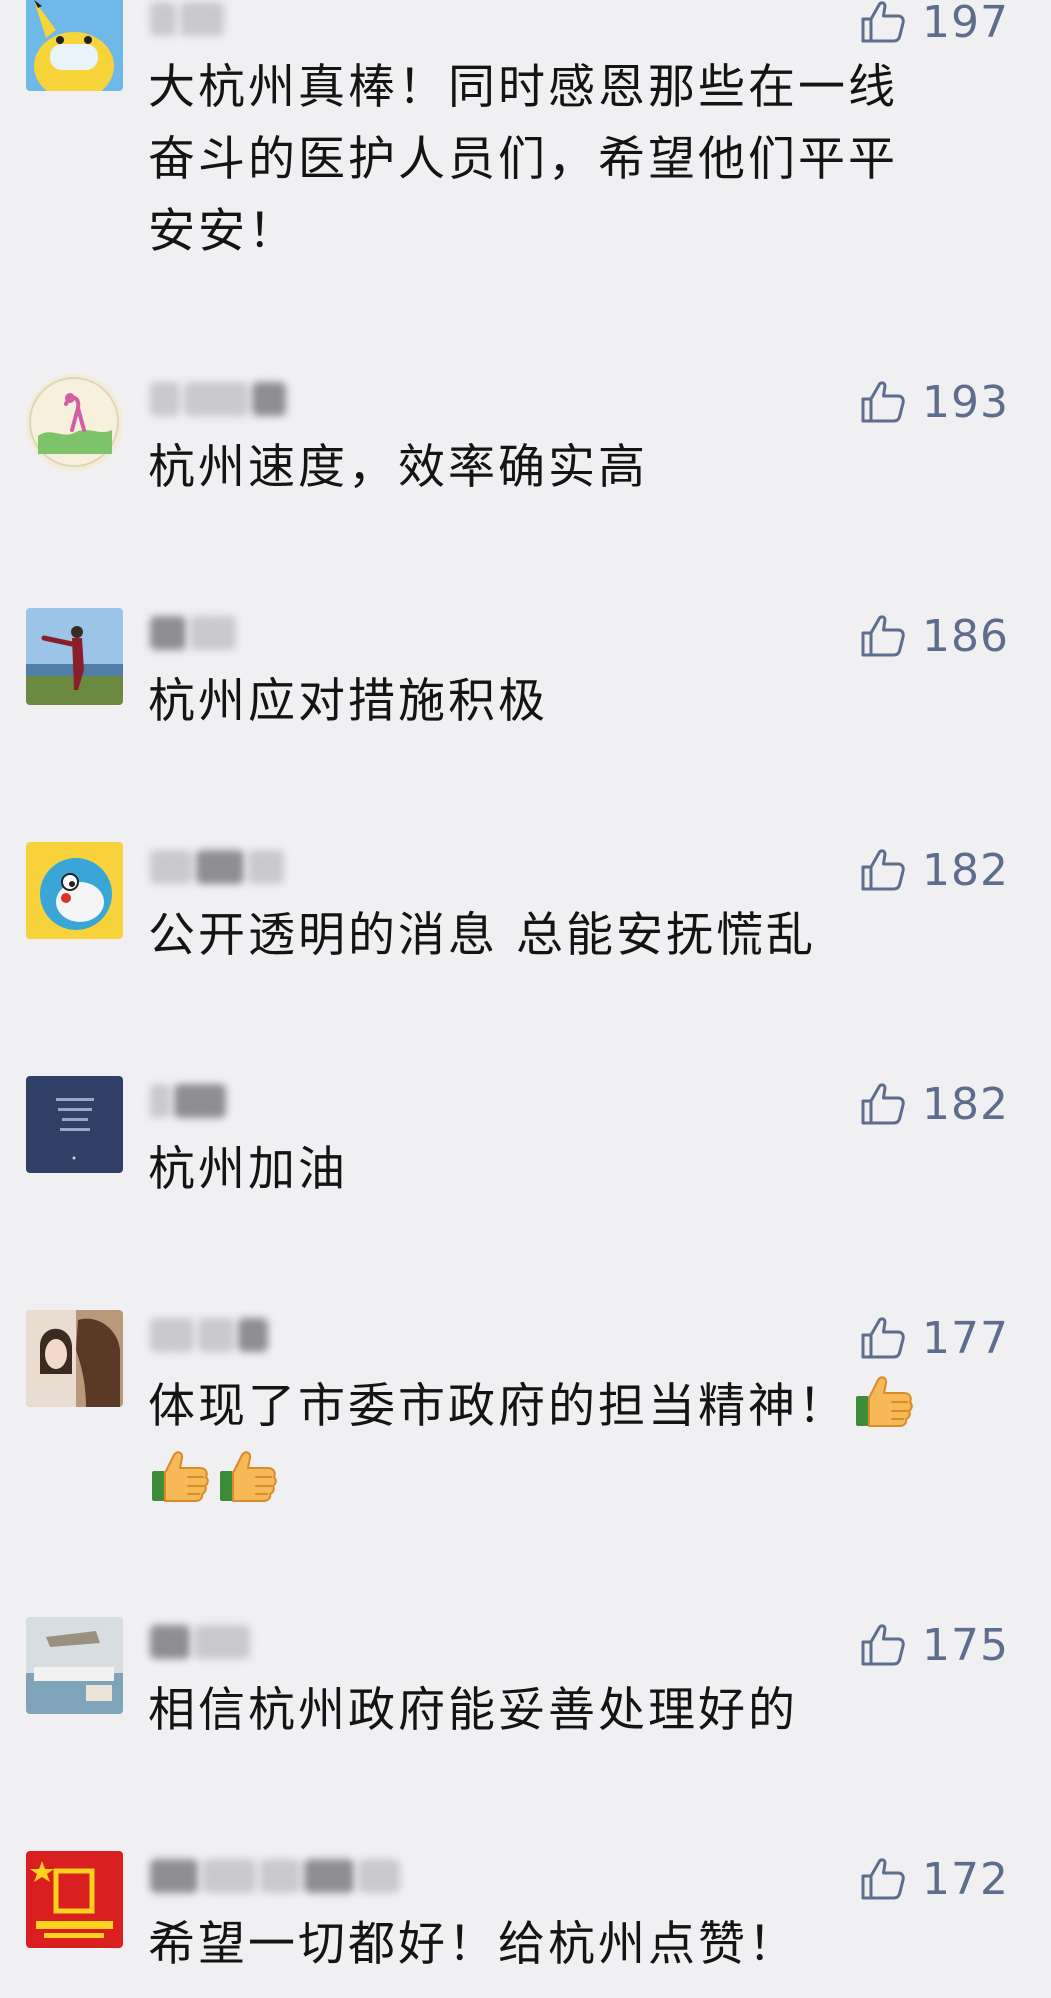  Describe the element at coordinates (965, 1879) in the screenshot. I see `like-count: 172` at that location.